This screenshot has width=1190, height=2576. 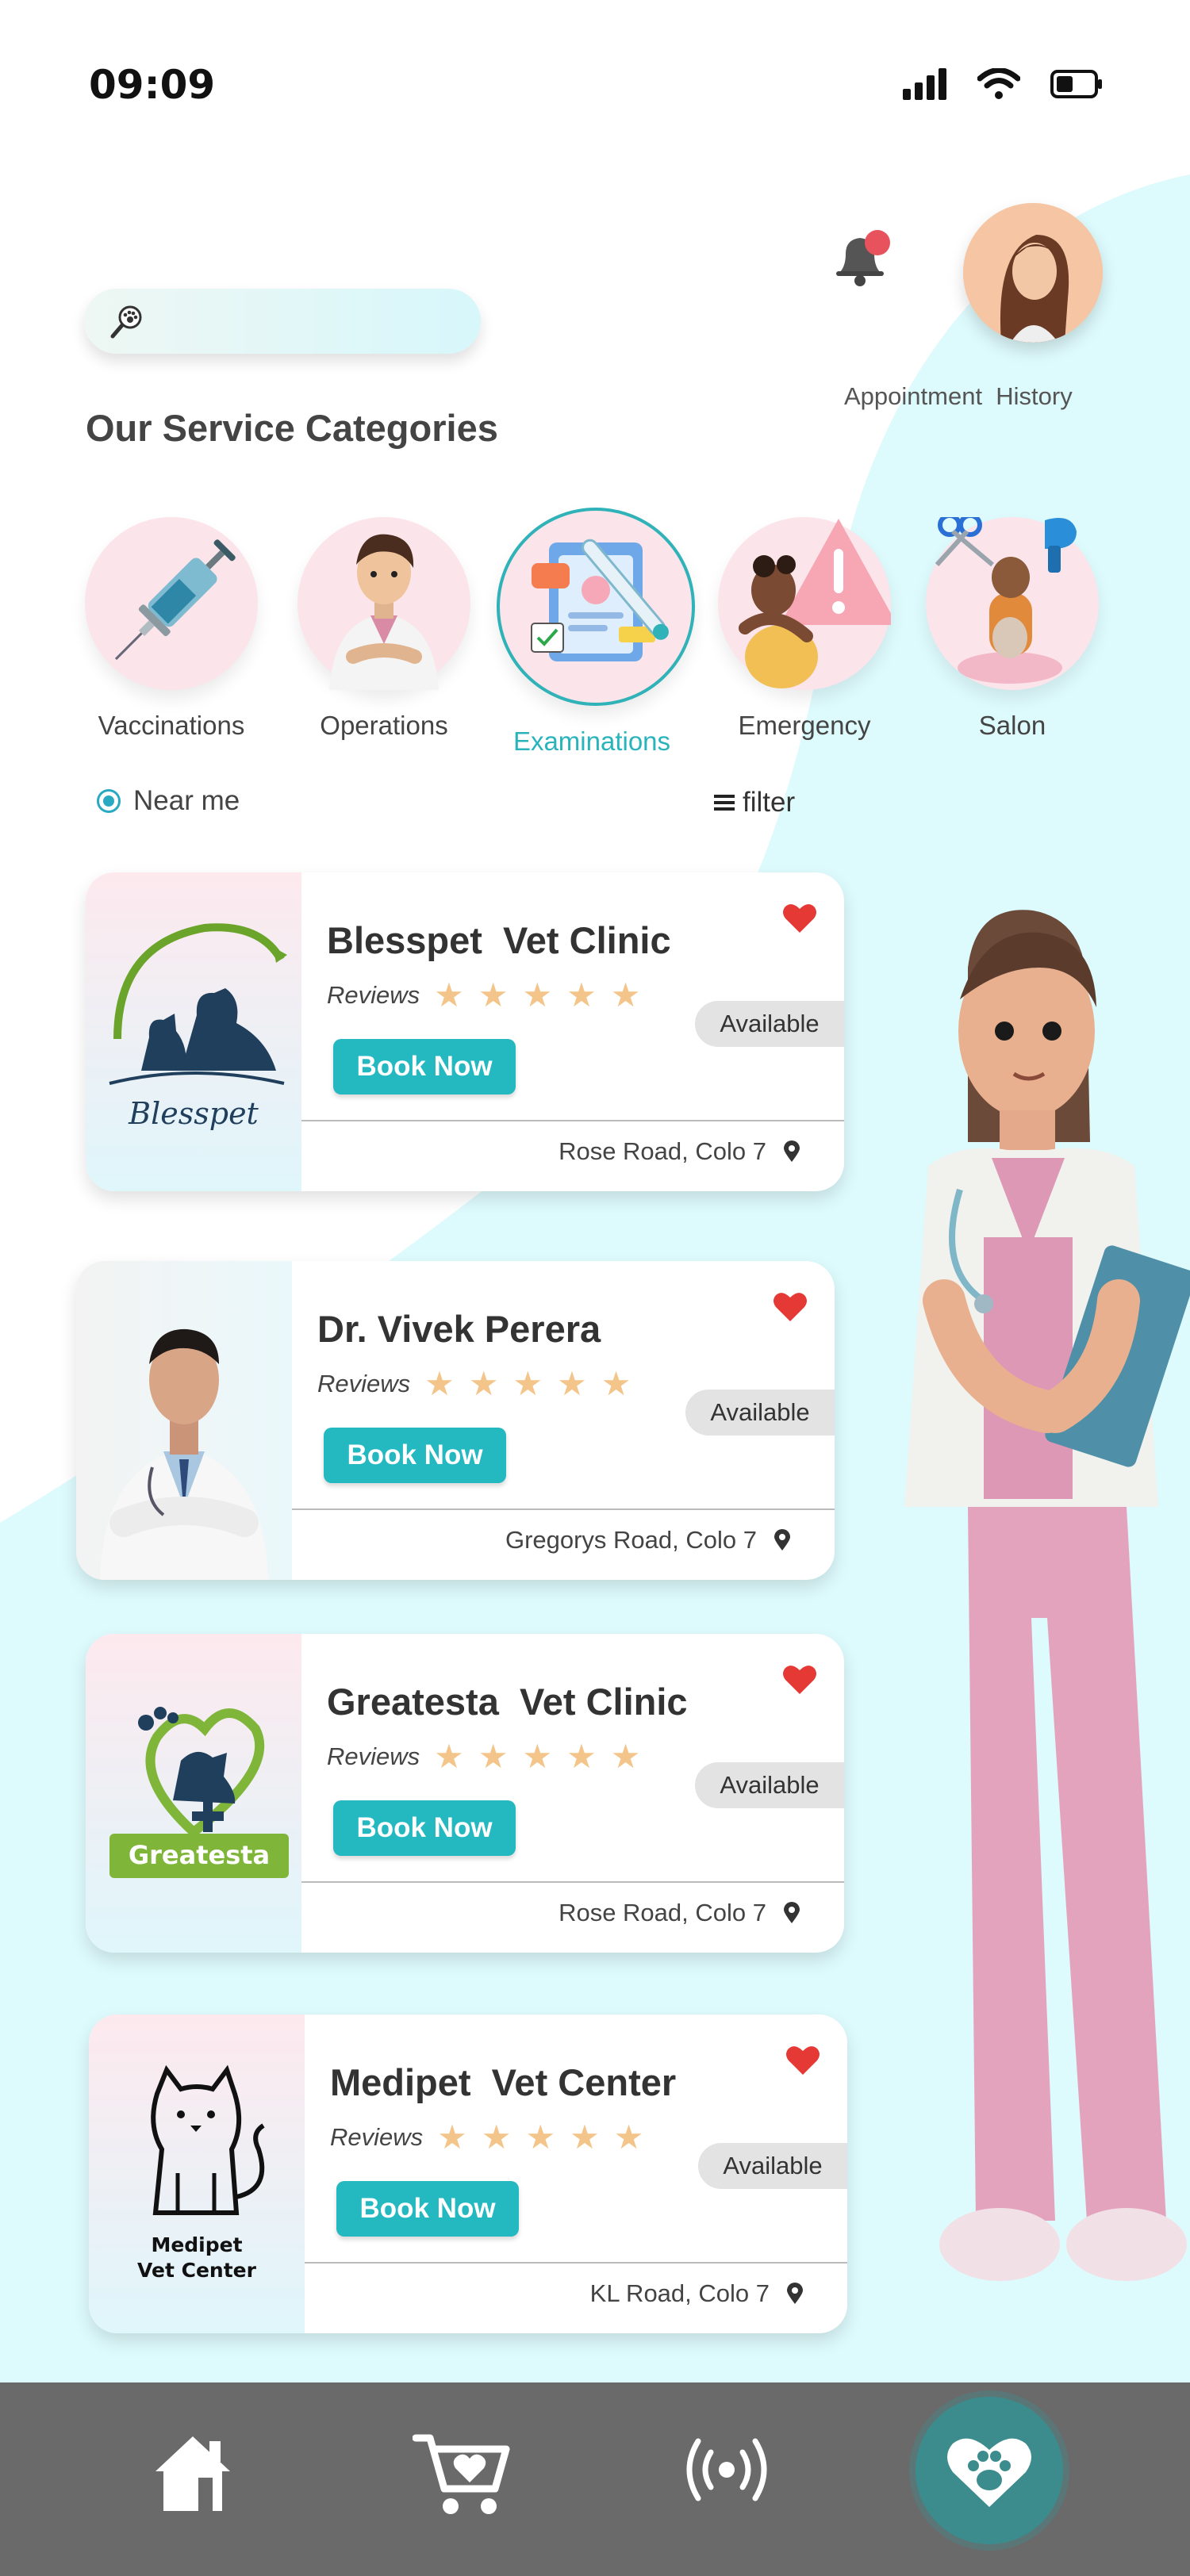 What do you see at coordinates (193, 2474) in the screenshot?
I see `home-icon` at bounding box center [193, 2474].